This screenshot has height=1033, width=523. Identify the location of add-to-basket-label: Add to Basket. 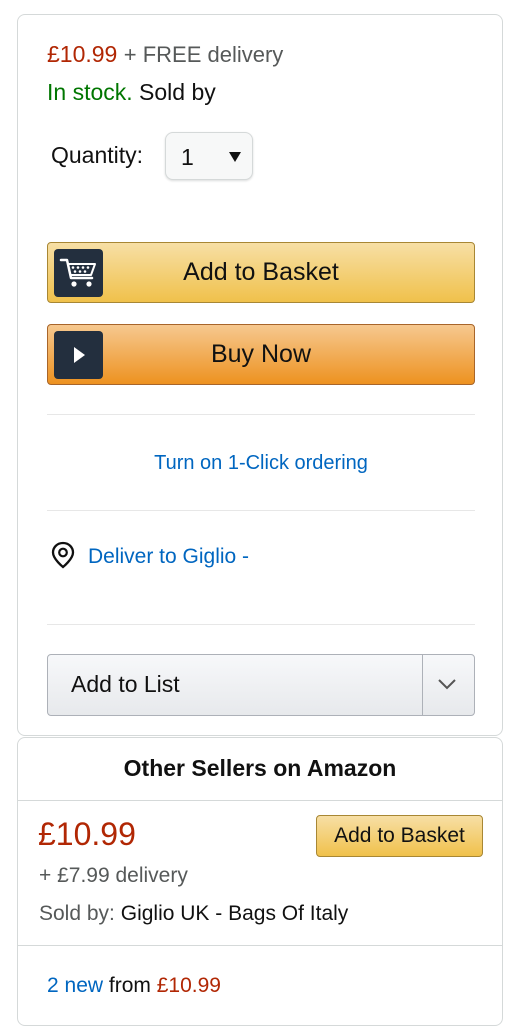
(261, 272).